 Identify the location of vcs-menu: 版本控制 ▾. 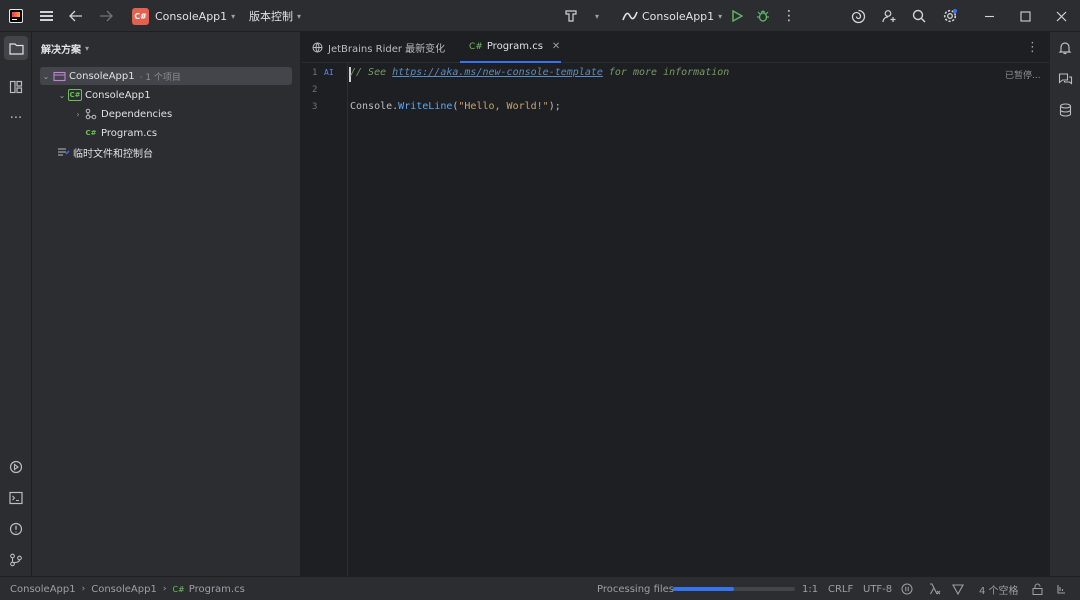
(275, 16).